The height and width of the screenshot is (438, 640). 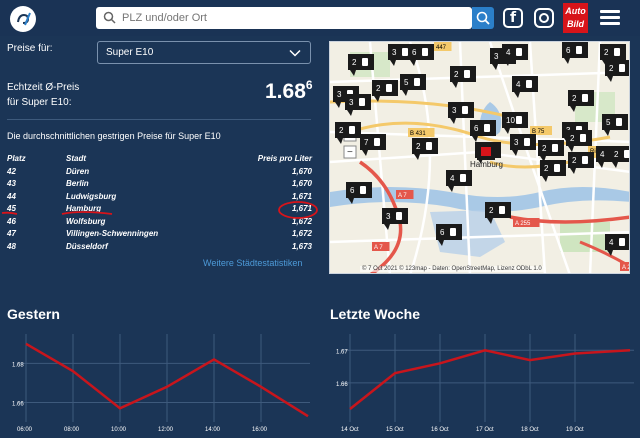 I want to click on y-tick-label: 1.67, so click(x=342, y=352).